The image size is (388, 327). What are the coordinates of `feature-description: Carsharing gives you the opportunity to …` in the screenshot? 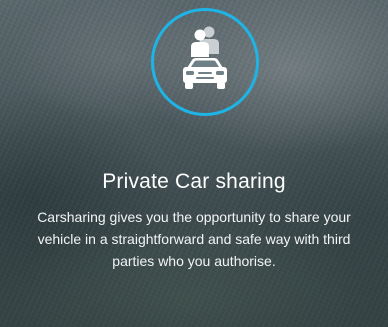 It's located at (194, 239).